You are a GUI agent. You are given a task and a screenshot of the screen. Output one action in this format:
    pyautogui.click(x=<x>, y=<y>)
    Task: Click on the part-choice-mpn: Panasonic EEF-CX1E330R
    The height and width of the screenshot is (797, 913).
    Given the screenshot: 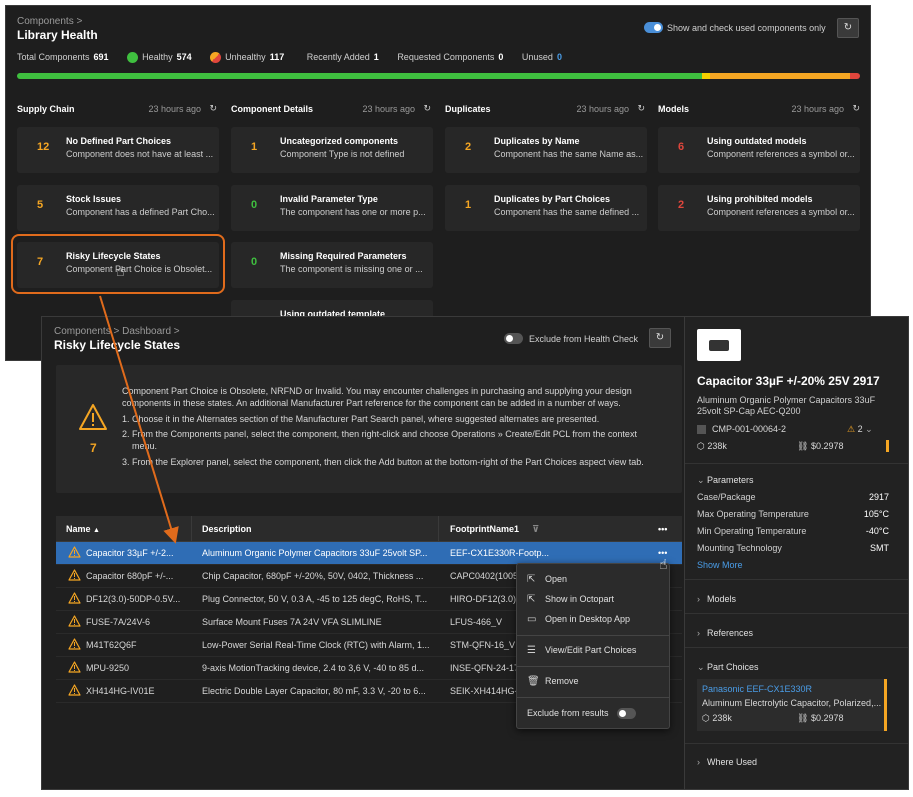 What is the action you would take?
    pyautogui.click(x=757, y=689)
    